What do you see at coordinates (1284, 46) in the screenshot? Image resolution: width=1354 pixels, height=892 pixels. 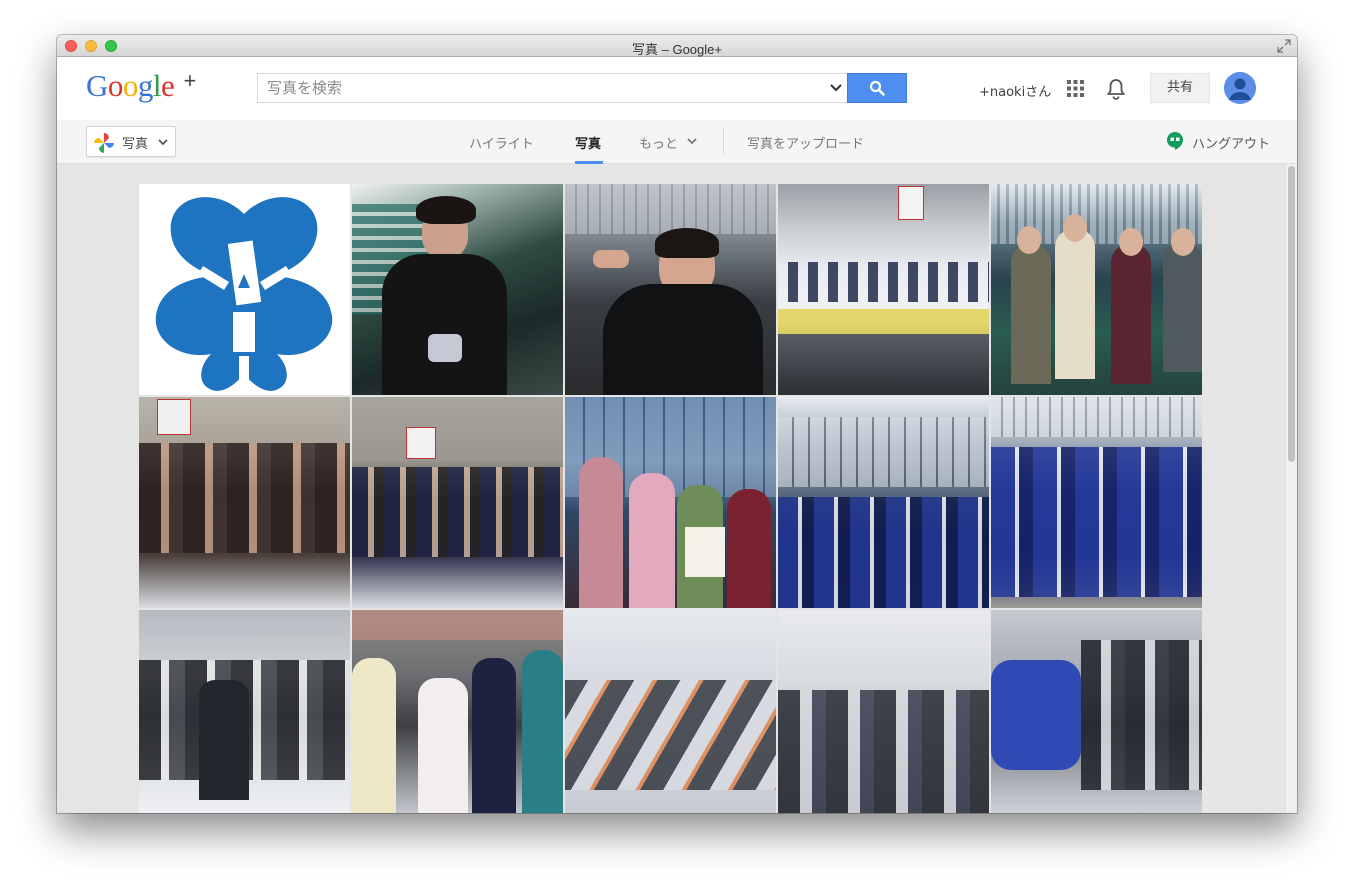 I see `fullscreen-icon` at bounding box center [1284, 46].